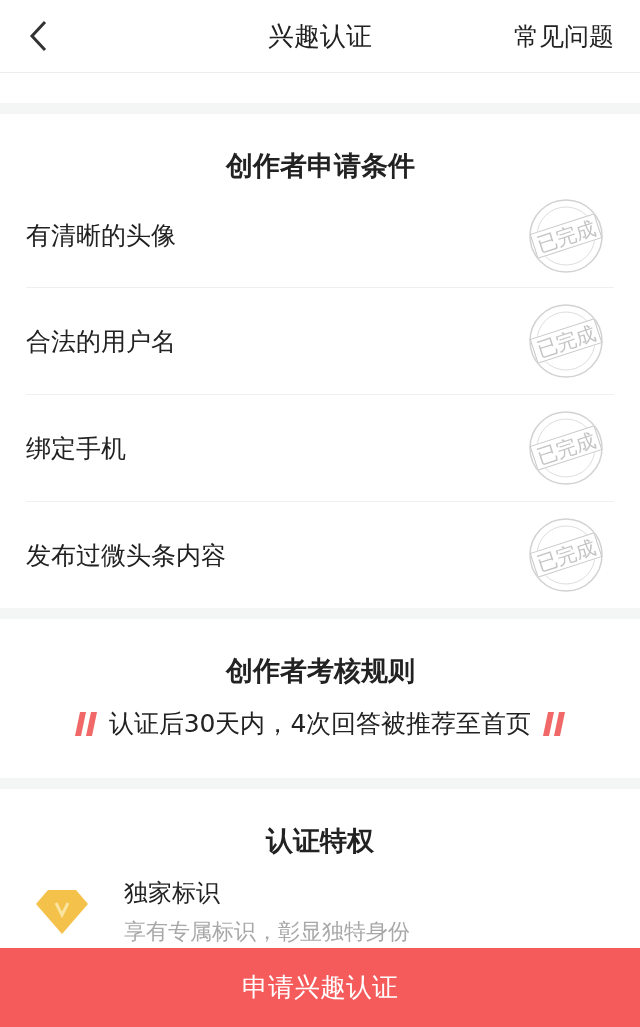 This screenshot has height=1027, width=640. What do you see at coordinates (319, 841) in the screenshot?
I see `section-title: 认证特权` at bounding box center [319, 841].